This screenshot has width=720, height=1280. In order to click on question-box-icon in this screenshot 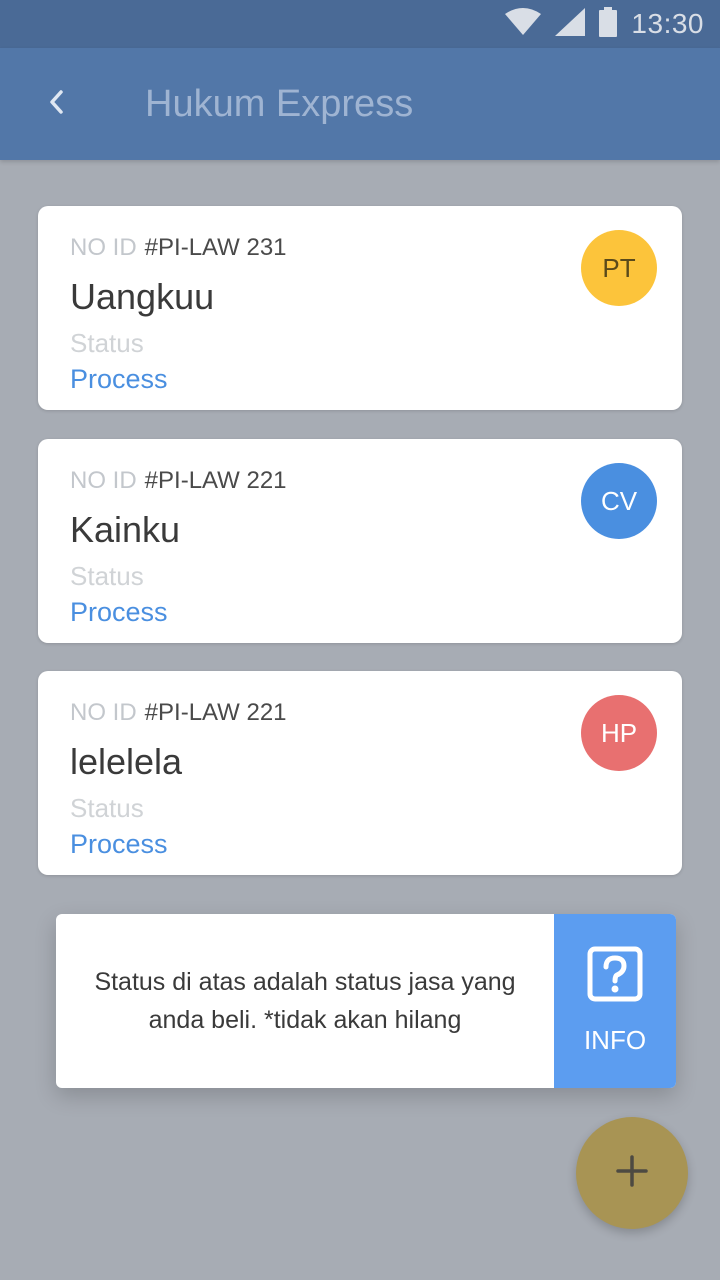, I will do `click(615, 976)`.